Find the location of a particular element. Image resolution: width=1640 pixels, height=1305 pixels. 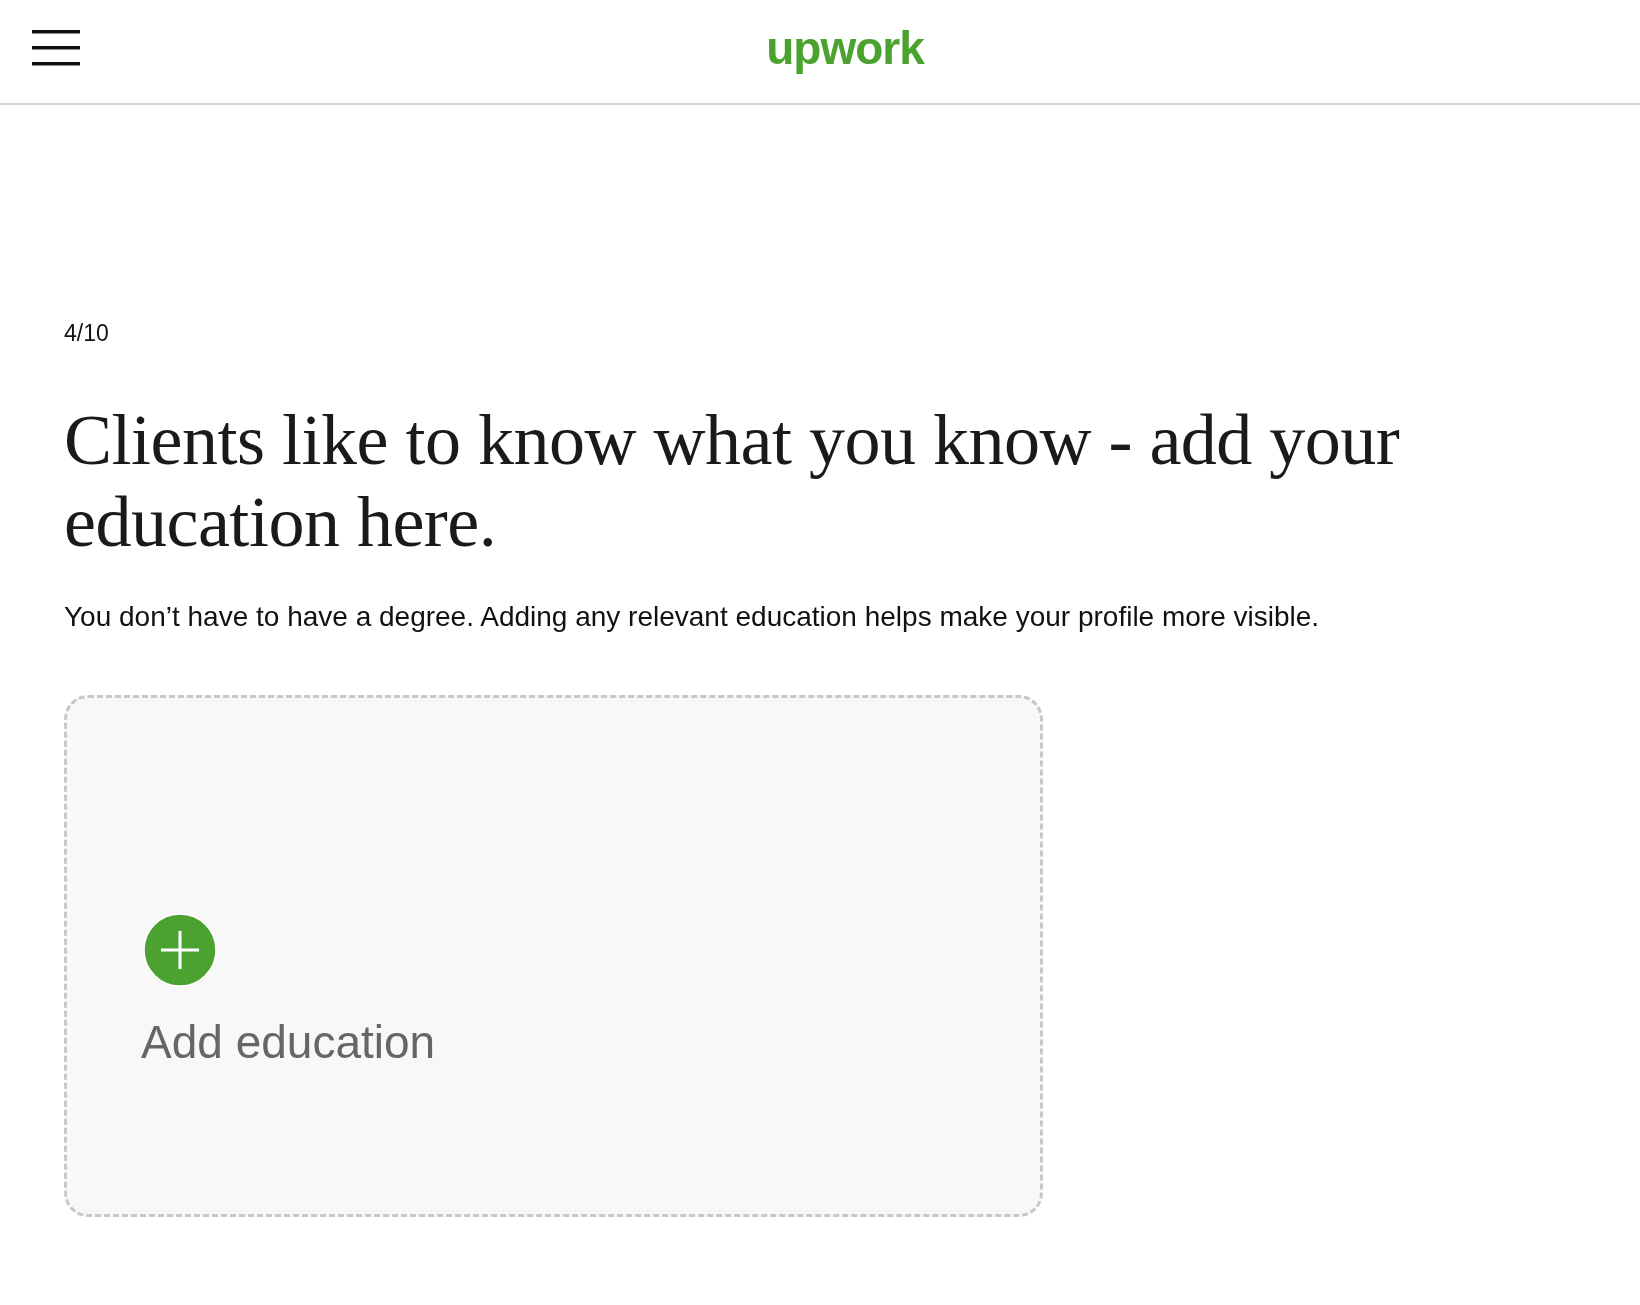

add-icon is located at coordinates (180, 950).